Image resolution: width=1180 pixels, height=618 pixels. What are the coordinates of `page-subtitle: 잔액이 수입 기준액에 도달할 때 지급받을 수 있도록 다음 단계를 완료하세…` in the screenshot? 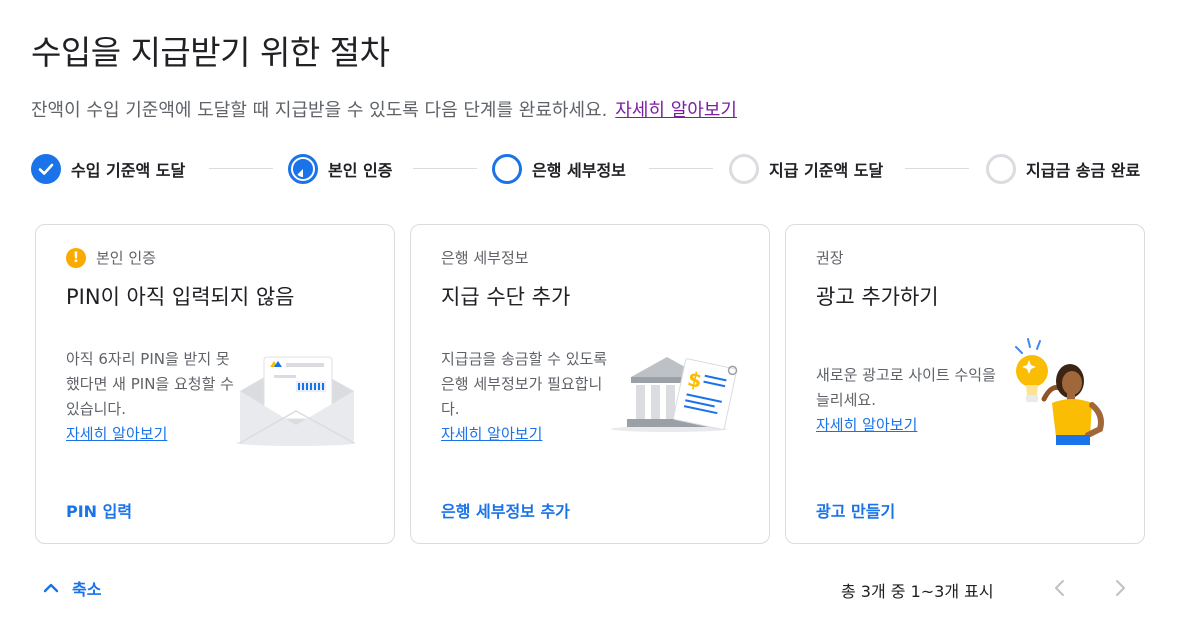 It's located at (384, 109).